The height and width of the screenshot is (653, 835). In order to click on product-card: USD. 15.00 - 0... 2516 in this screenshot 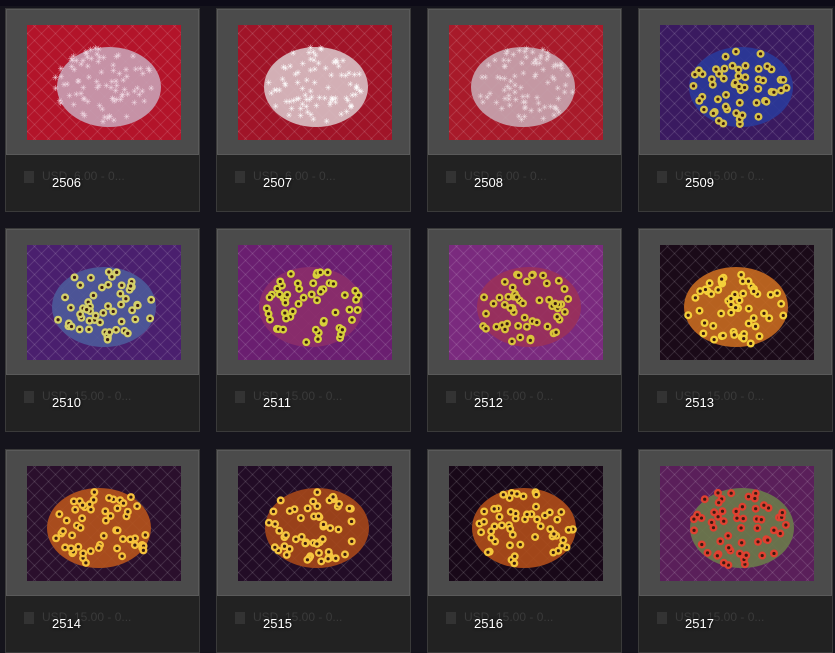, I will do `click(524, 551)`.